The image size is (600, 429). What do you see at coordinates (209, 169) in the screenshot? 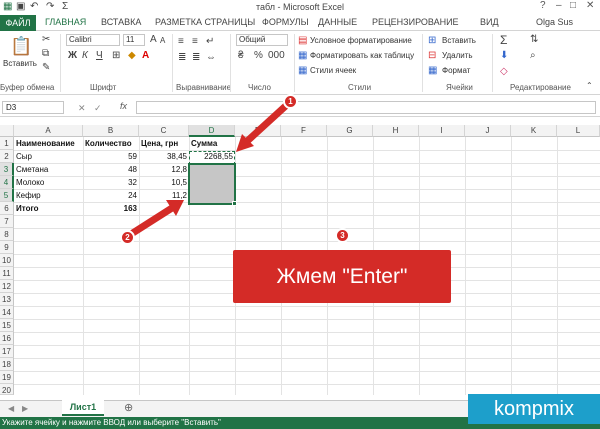
I see `annotation-arrows` at bounding box center [209, 169].